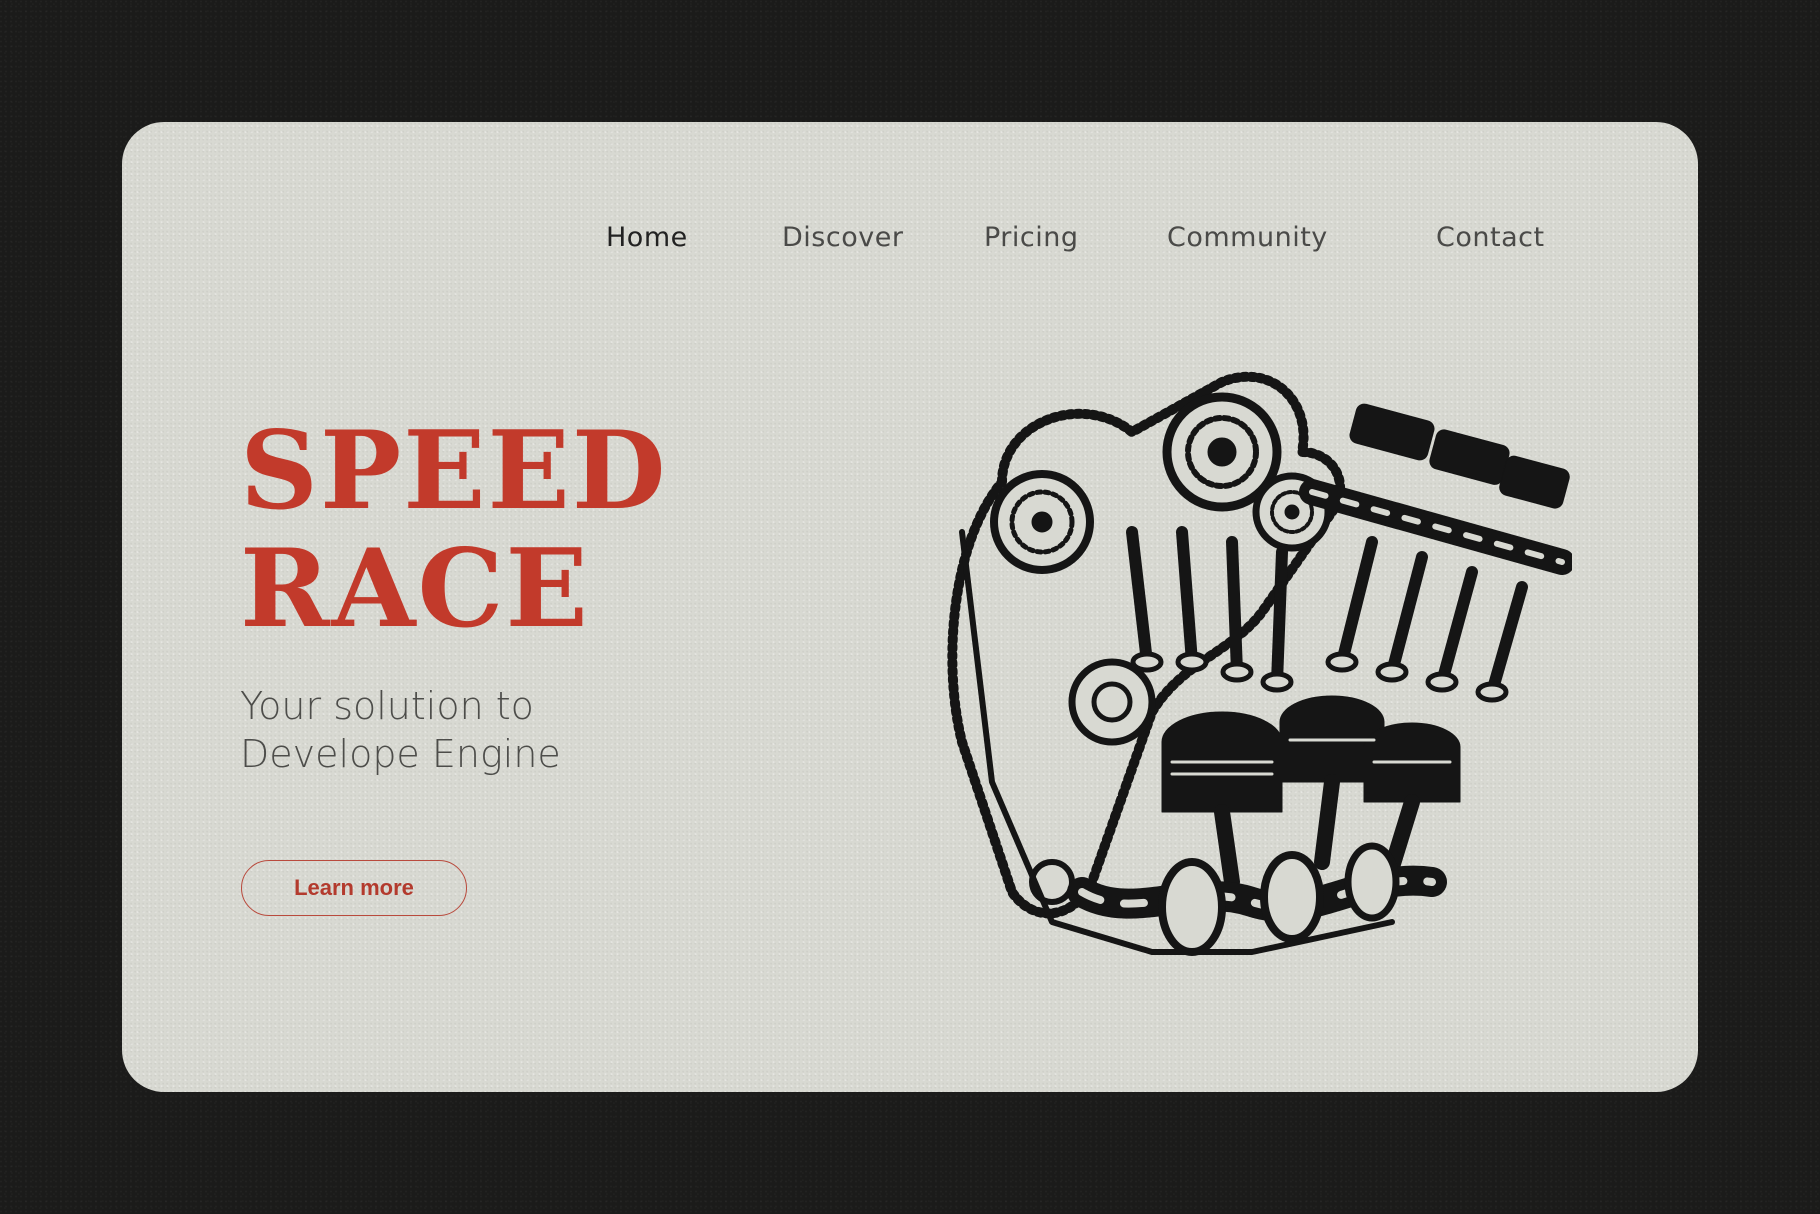 This screenshot has height=1214, width=1820. What do you see at coordinates (1490, 237) in the screenshot?
I see `nav-item-contact: Contact` at bounding box center [1490, 237].